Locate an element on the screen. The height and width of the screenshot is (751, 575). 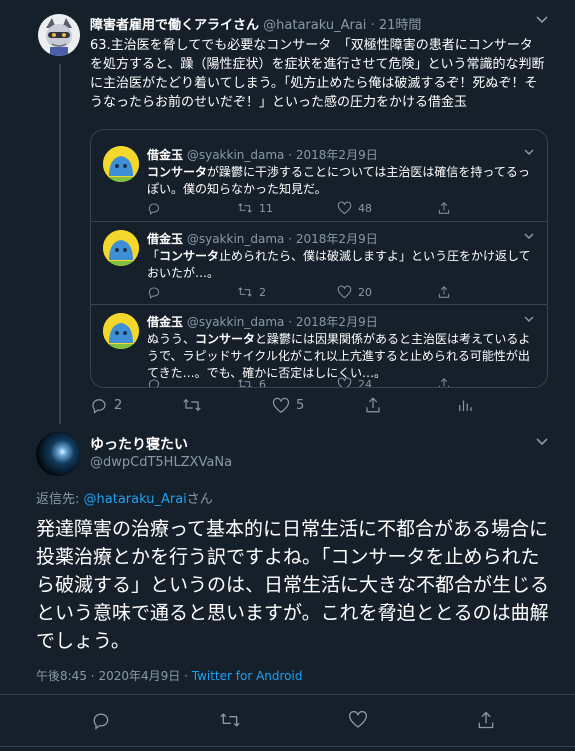
retweet-button: 2 is located at coordinates (287, 292).